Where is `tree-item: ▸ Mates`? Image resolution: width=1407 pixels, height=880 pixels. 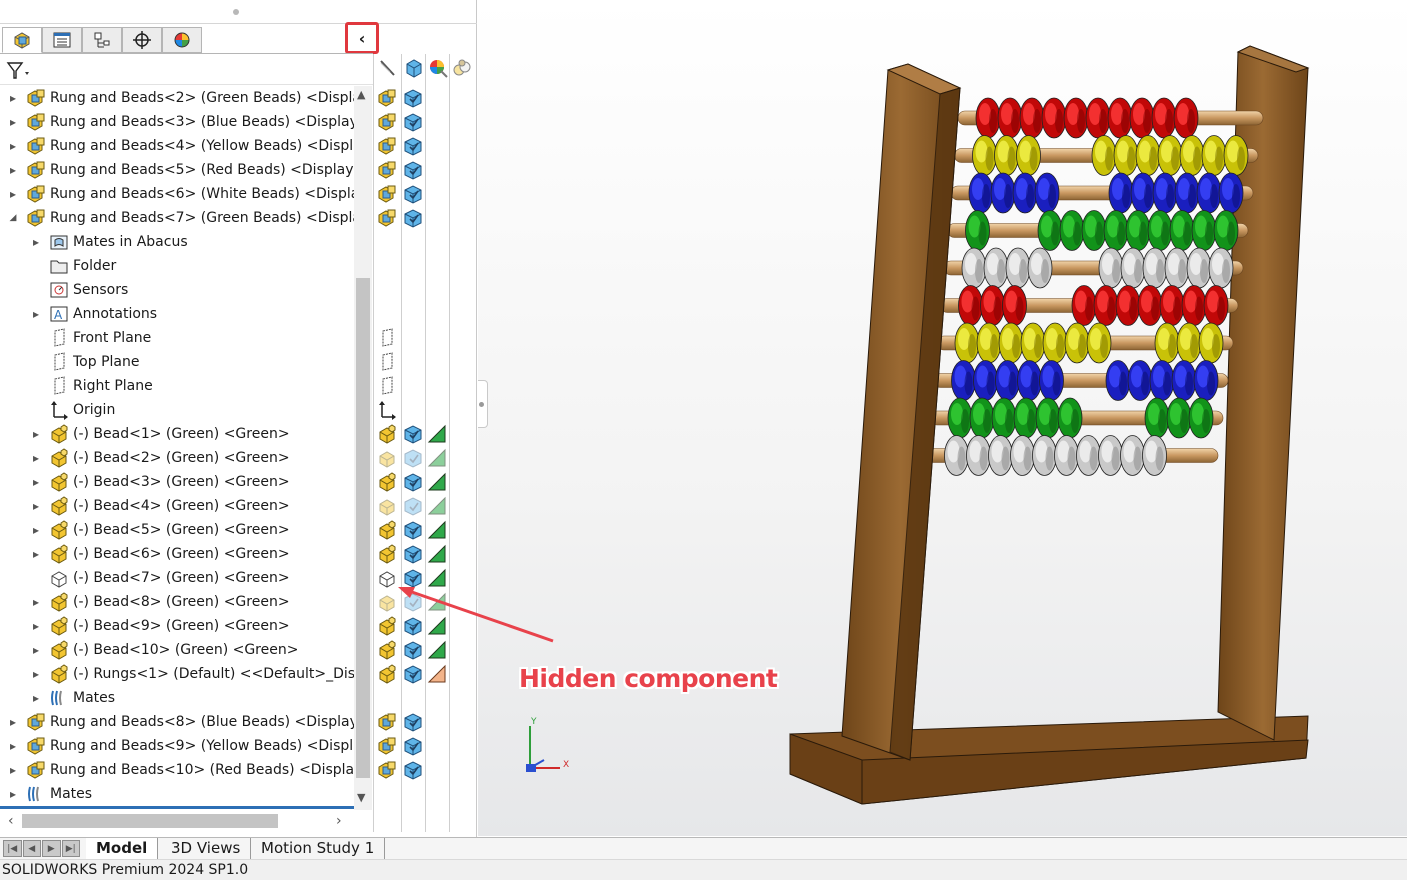 tree-item: ▸ Mates is located at coordinates (177, 794).